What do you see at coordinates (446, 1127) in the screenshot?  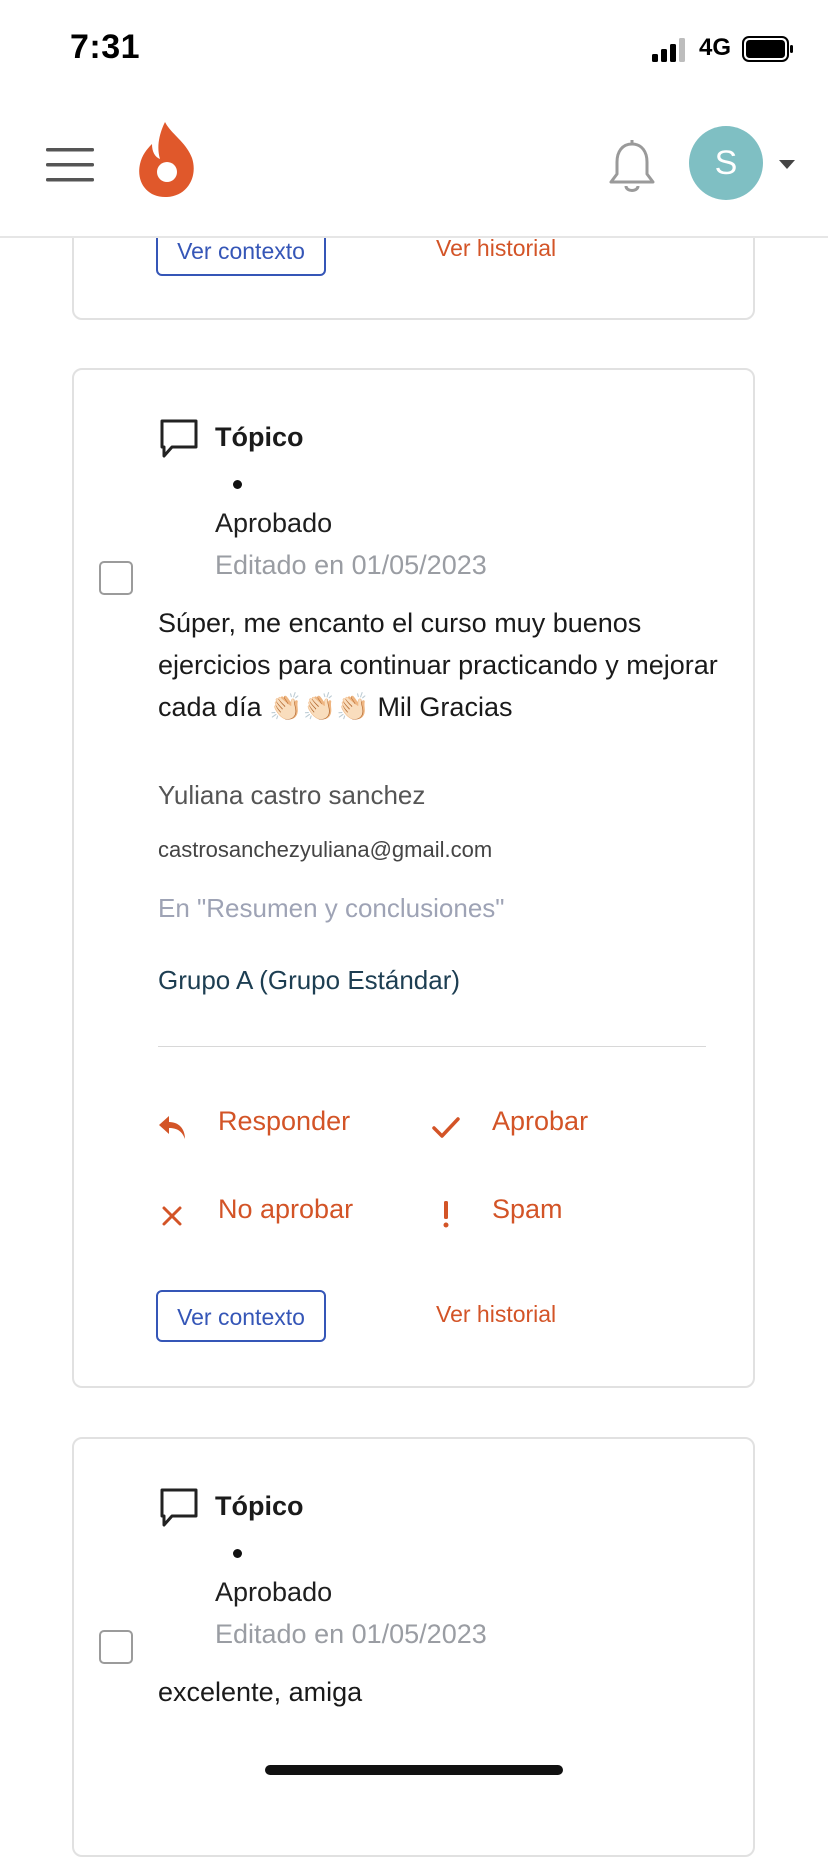 I see `check-icon` at bounding box center [446, 1127].